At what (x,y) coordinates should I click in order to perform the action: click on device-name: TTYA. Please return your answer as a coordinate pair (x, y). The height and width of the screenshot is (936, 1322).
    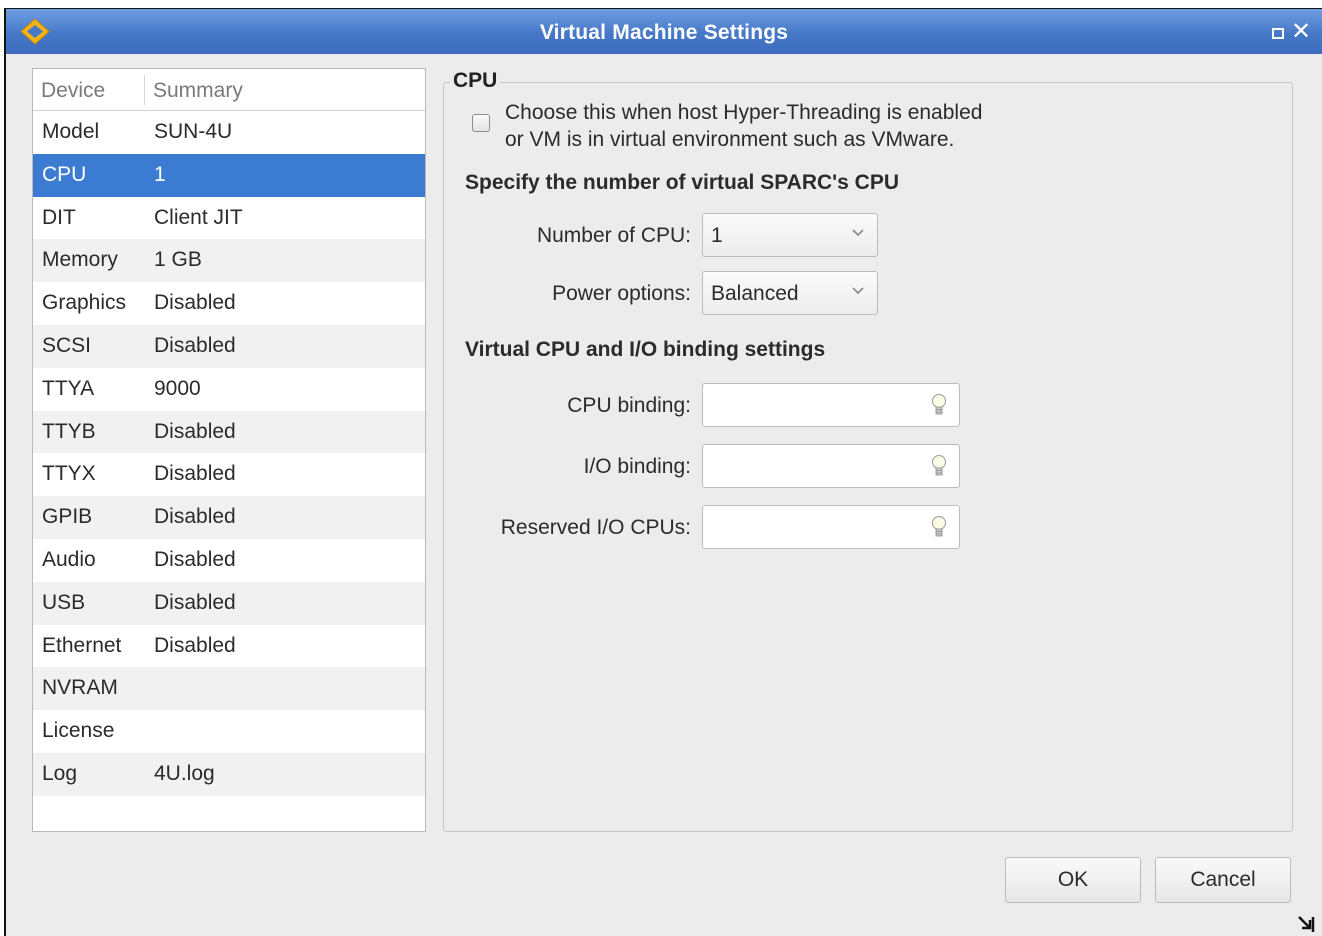
    Looking at the image, I should click on (68, 388).